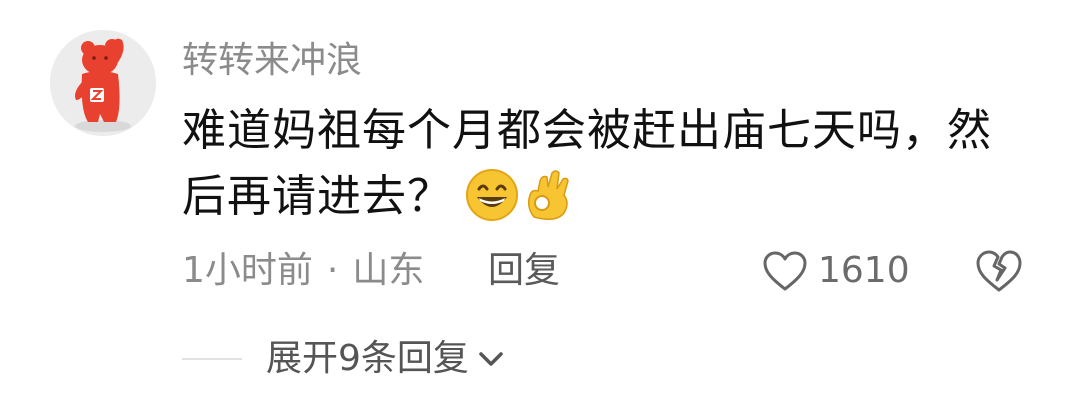 The height and width of the screenshot is (416, 1080). I want to click on username: 转转来冲浪, so click(272, 61).